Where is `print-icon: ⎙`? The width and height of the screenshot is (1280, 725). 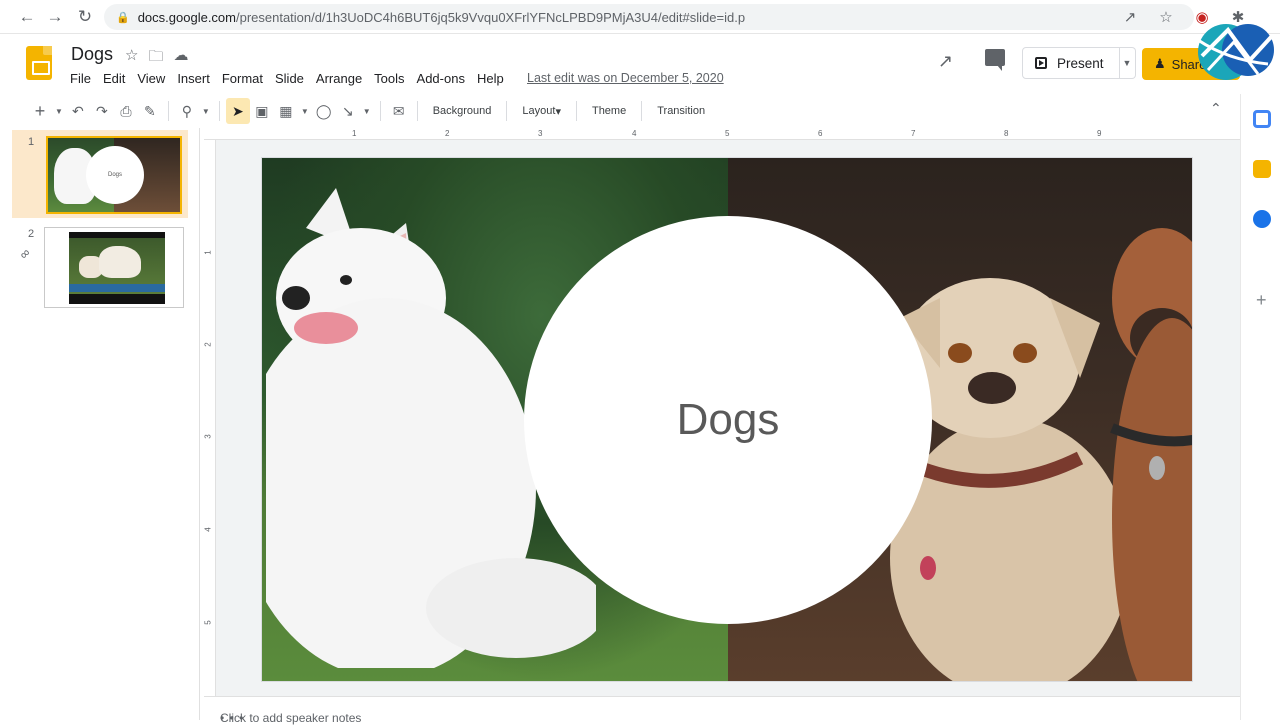
print-icon: ⎙ is located at coordinates (126, 111).